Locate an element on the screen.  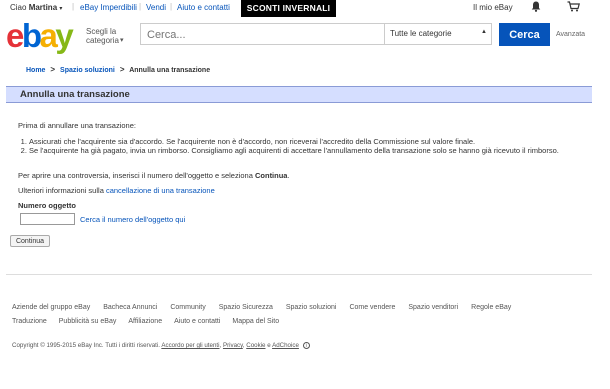
divider is located at coordinates (384, 34).